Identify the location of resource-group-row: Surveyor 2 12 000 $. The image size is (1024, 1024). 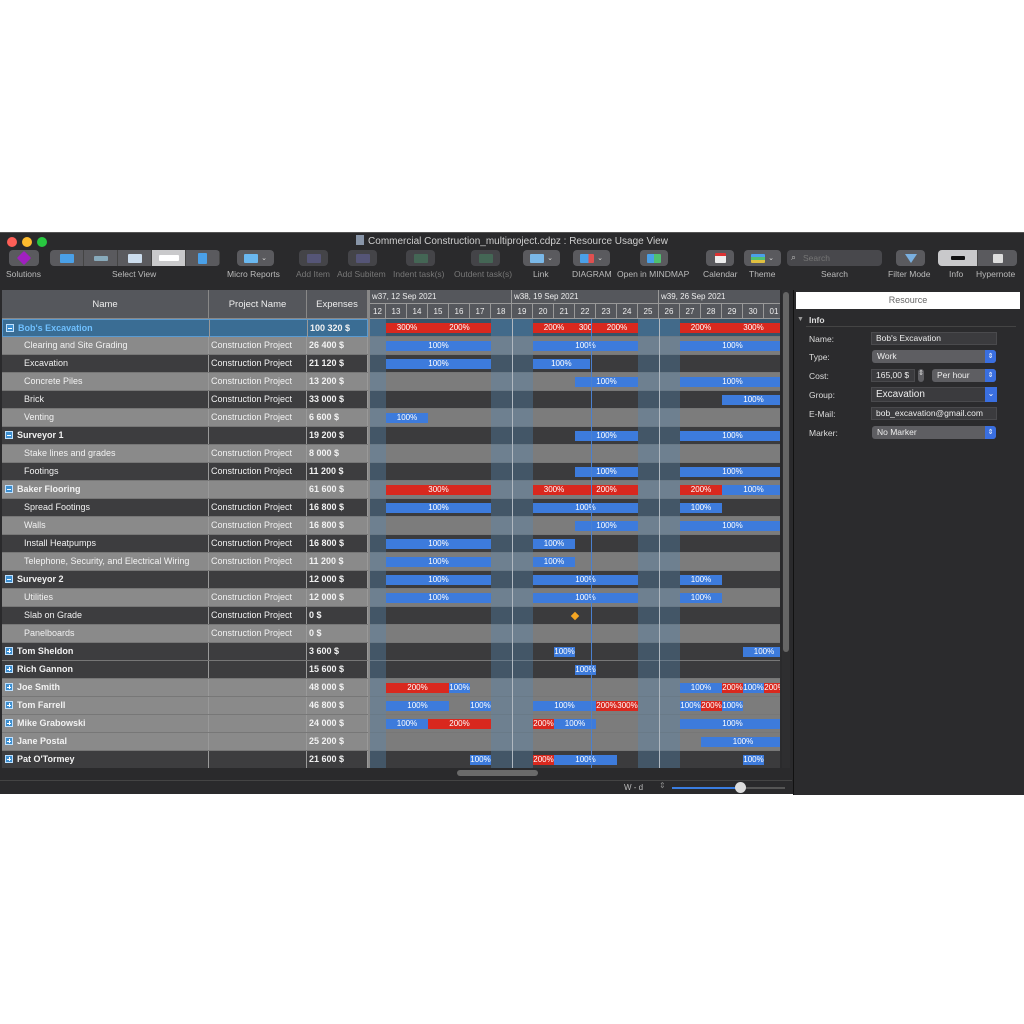
(185, 580).